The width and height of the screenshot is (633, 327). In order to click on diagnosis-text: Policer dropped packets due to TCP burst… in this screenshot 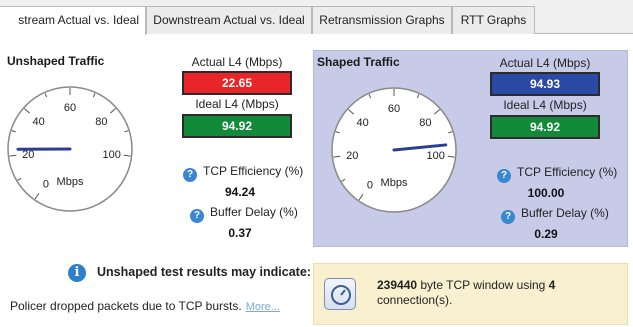, I will do `click(145, 306)`.